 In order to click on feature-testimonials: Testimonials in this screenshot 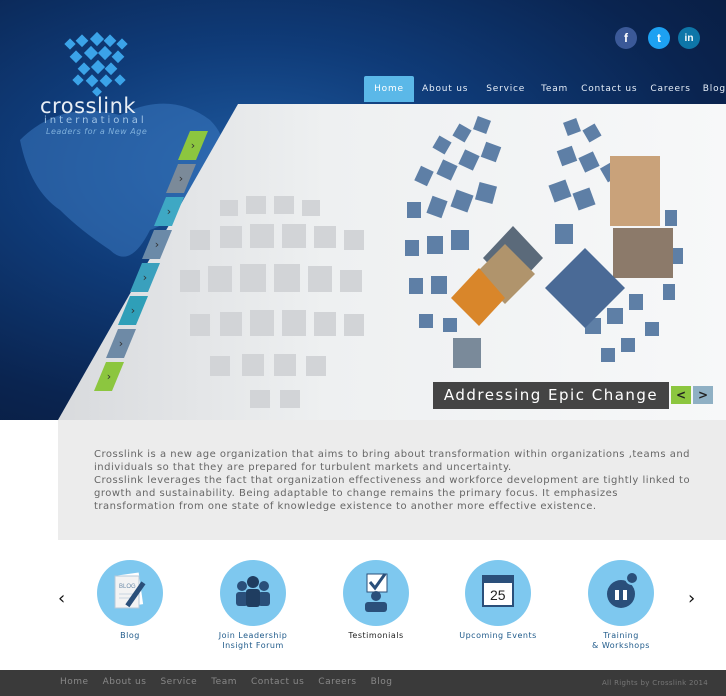, I will do `click(376, 600)`.